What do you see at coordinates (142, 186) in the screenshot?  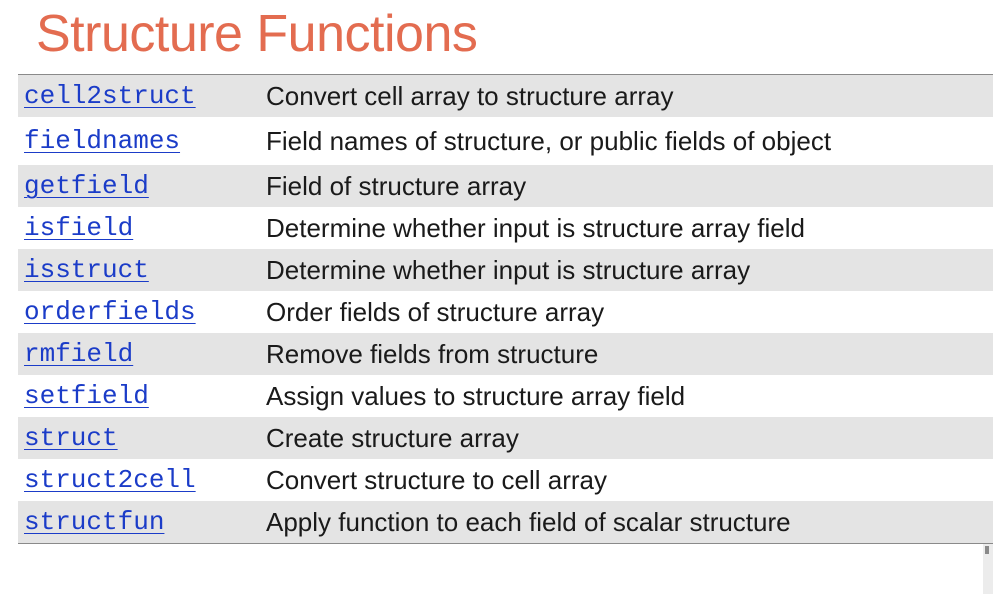 I see `function-link-getfield: getfield` at bounding box center [142, 186].